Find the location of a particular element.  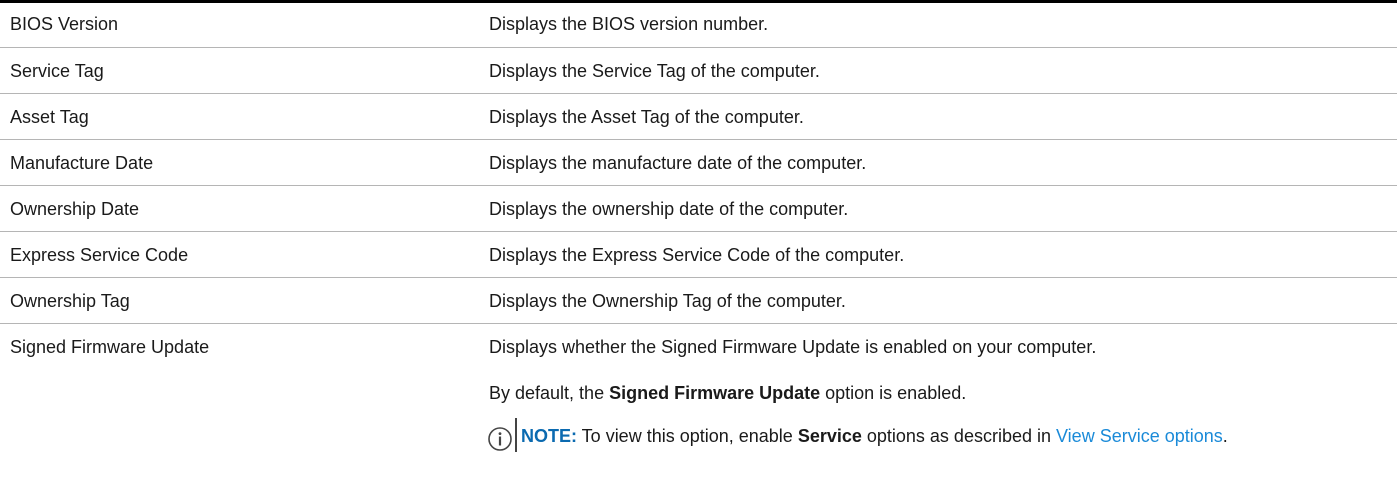

note-text-suffix: . is located at coordinates (1225, 436).